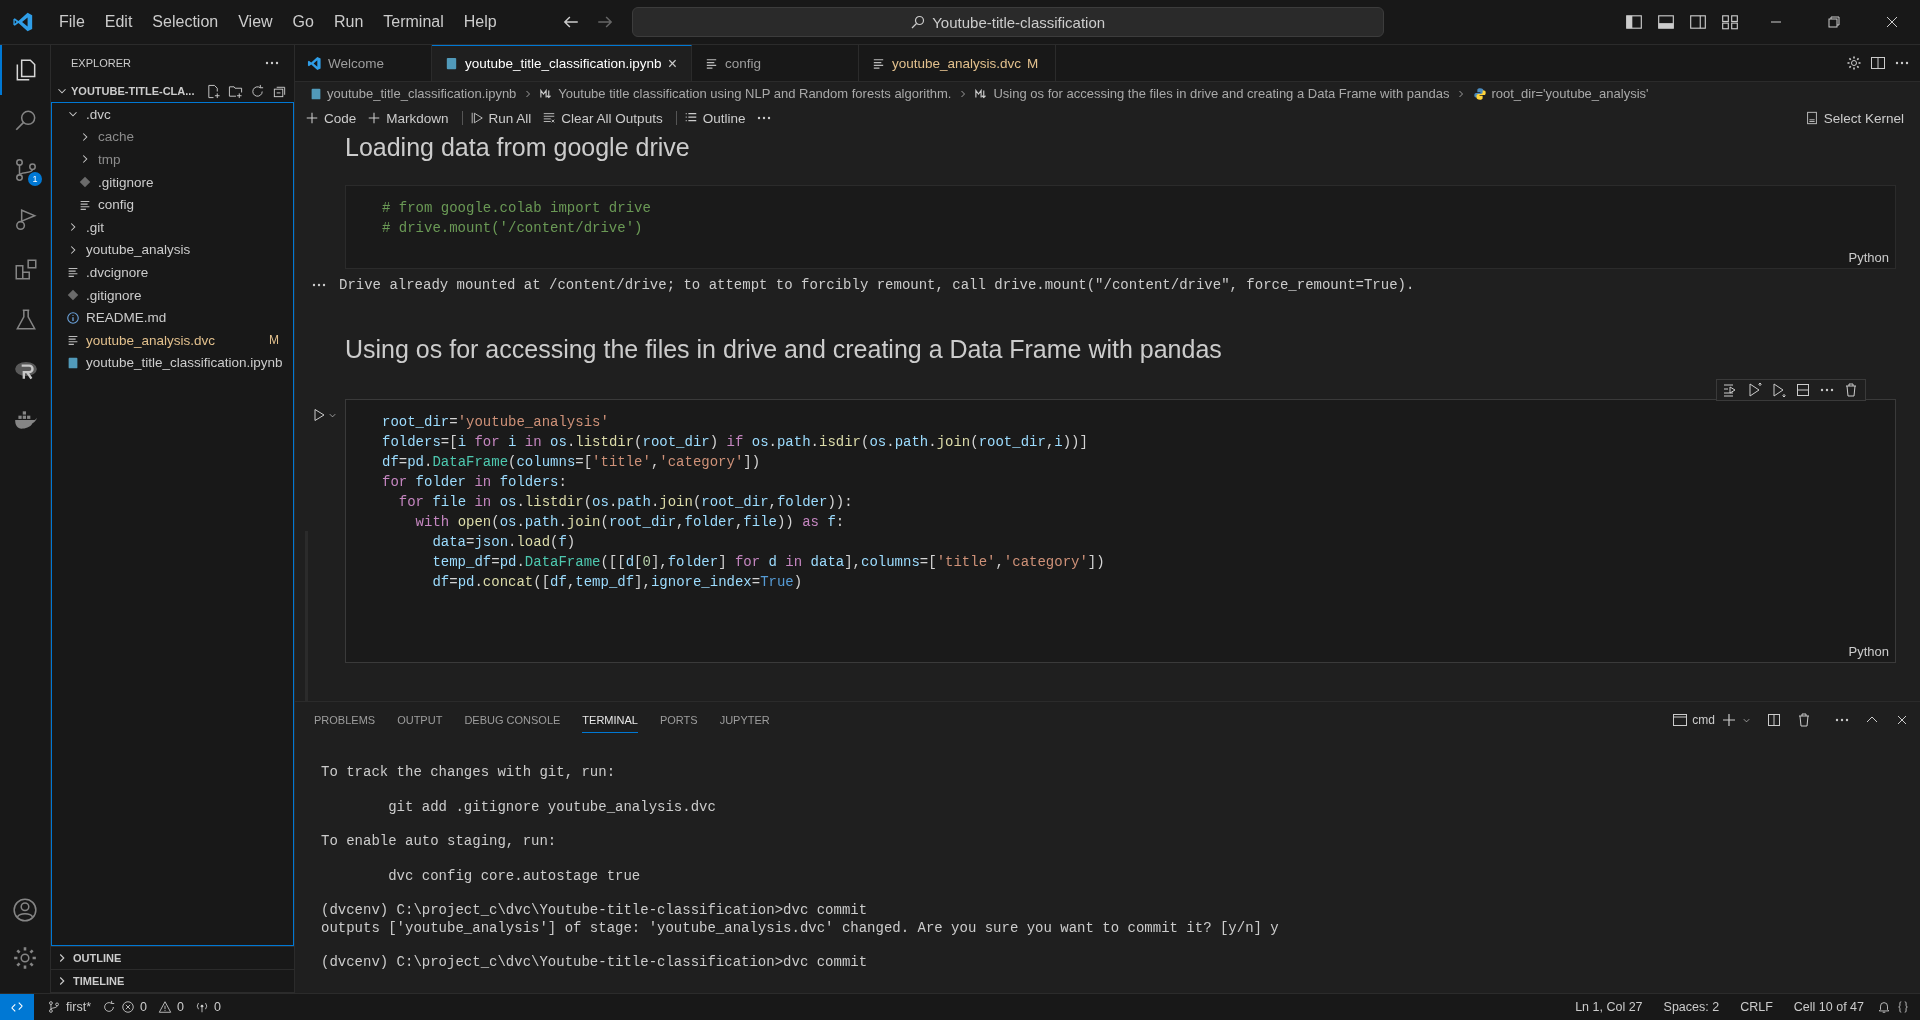 Image resolution: width=1920 pixels, height=1020 pixels. Describe the element at coordinates (422, 93) in the screenshot. I see `breadcrumb: youtube_title_classification.ipynb` at that location.